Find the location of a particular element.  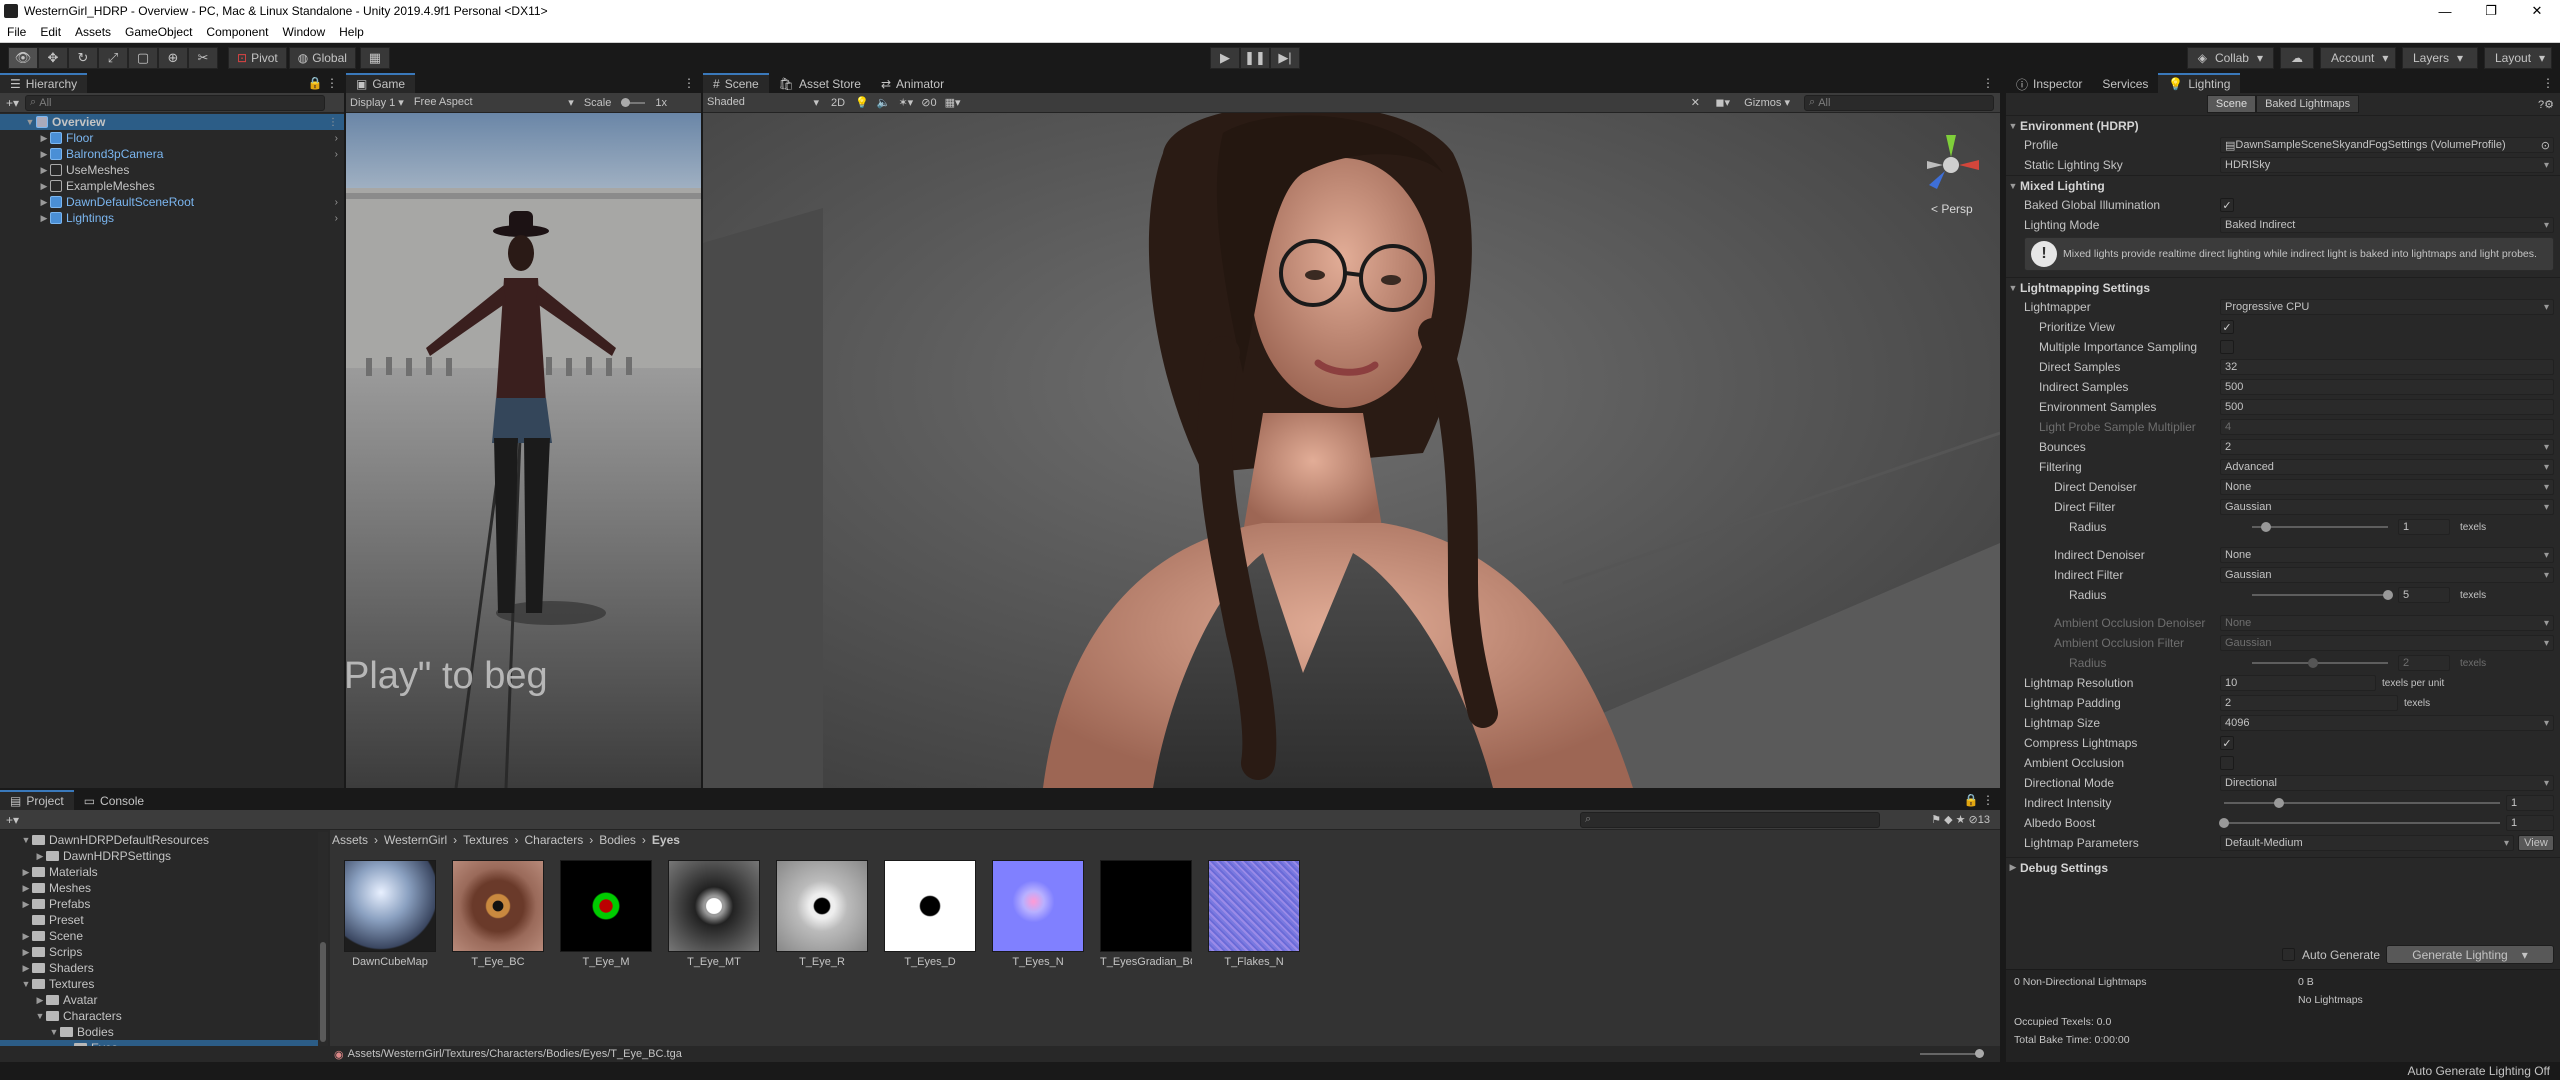

menu-edit: Edit is located at coordinates (50, 32).